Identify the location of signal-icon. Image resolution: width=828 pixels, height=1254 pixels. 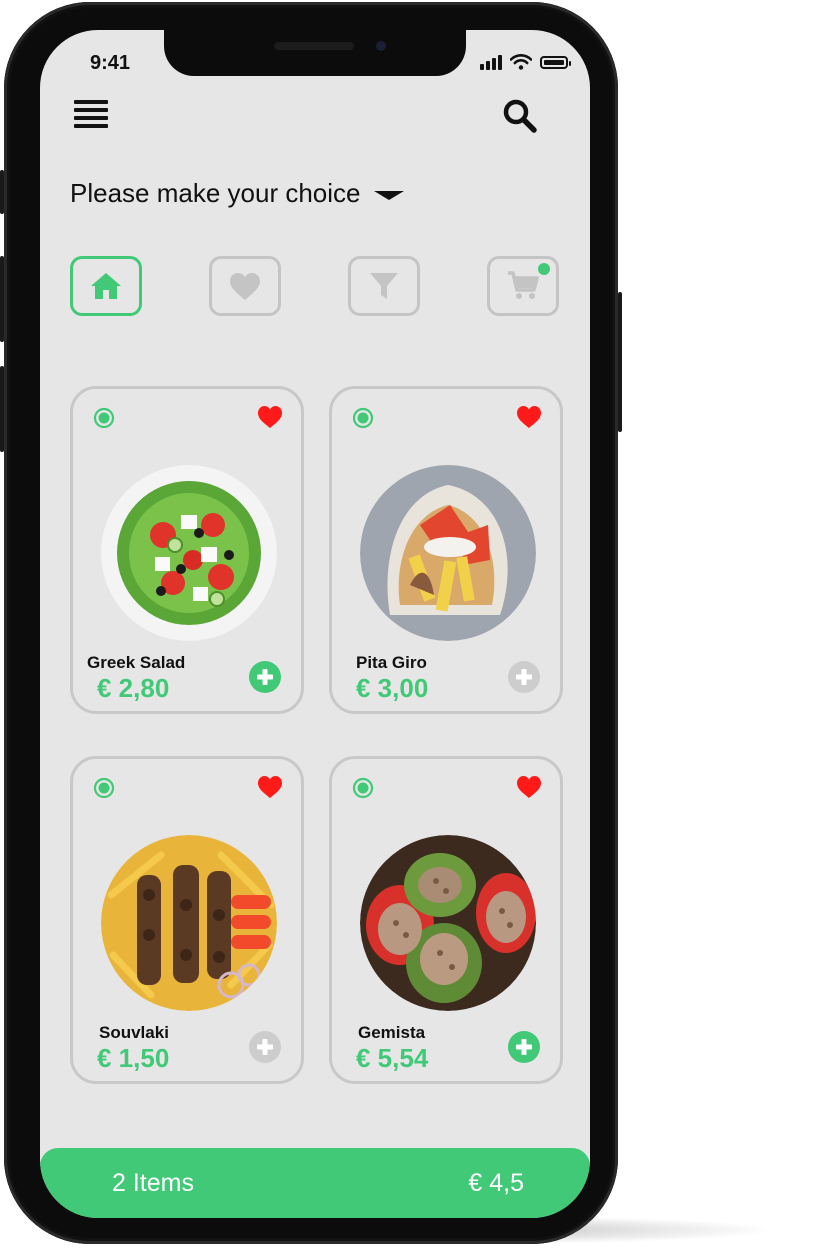
(491, 62).